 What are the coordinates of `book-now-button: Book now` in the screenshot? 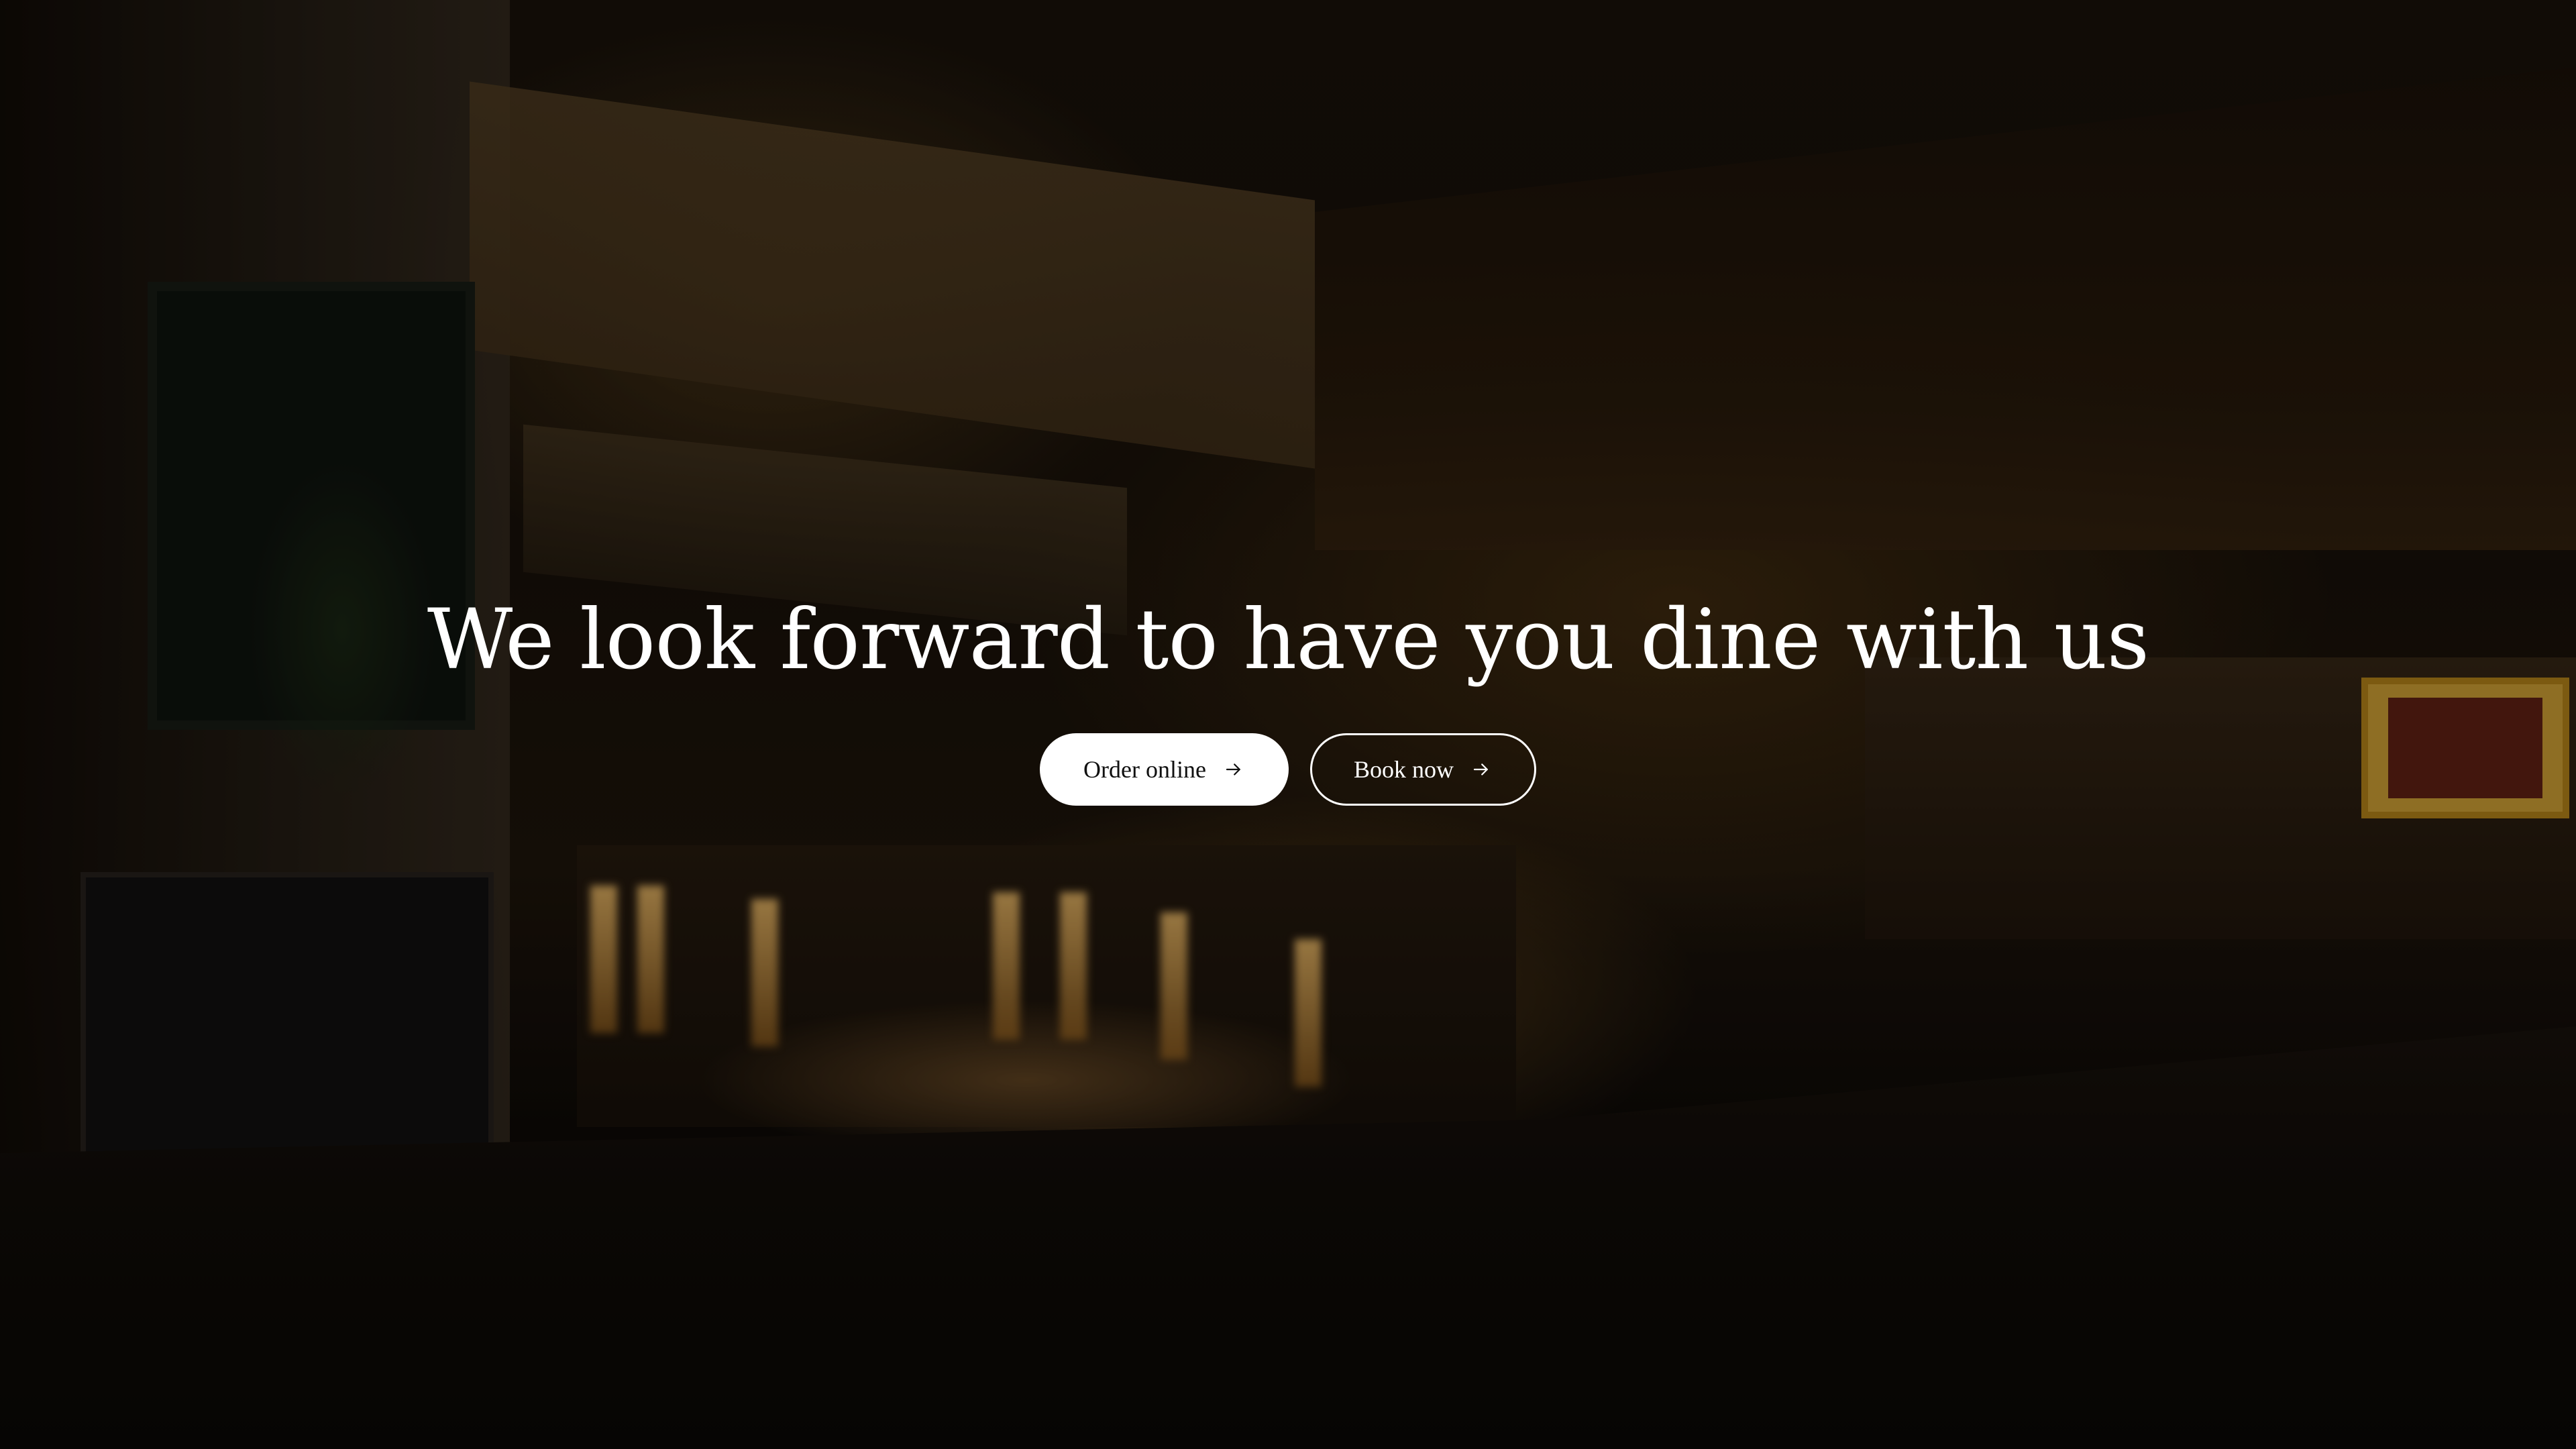 It's located at (1422, 769).